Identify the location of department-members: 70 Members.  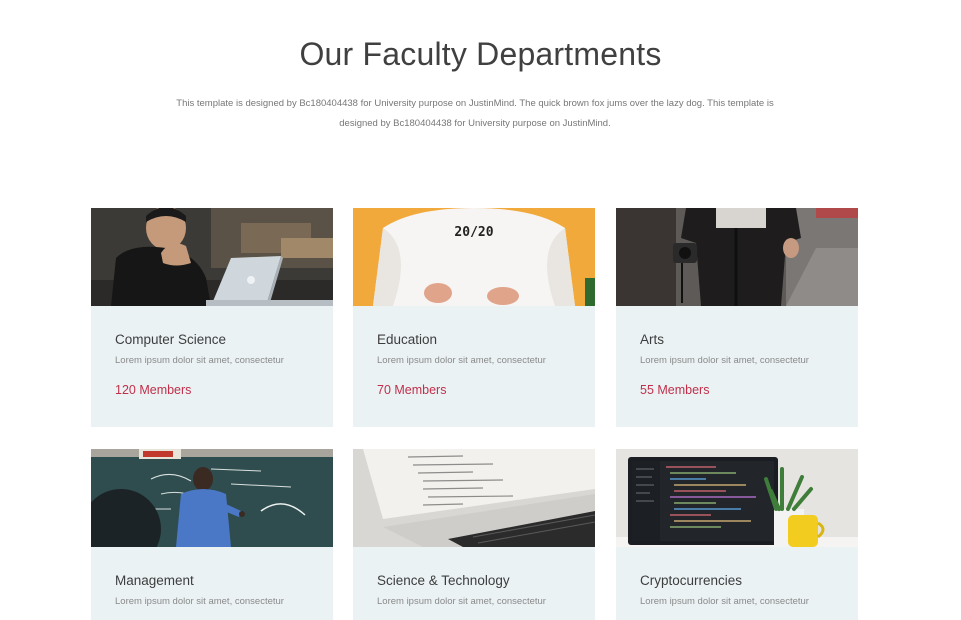
(411, 390).